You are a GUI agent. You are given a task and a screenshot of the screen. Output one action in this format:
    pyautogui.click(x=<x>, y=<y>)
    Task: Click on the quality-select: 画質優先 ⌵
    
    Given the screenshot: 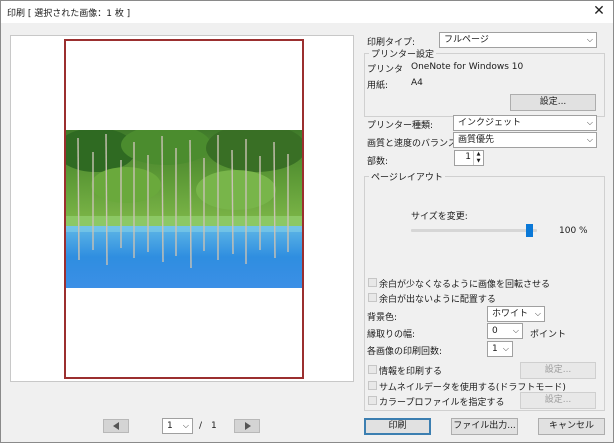 What is the action you would take?
    pyautogui.click(x=525, y=140)
    